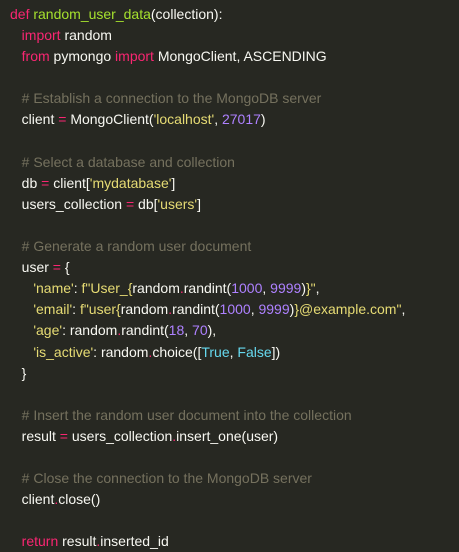 Image resolution: width=459 pixels, height=552 pixels. I want to click on code-token: (collection):, so click(186, 14).